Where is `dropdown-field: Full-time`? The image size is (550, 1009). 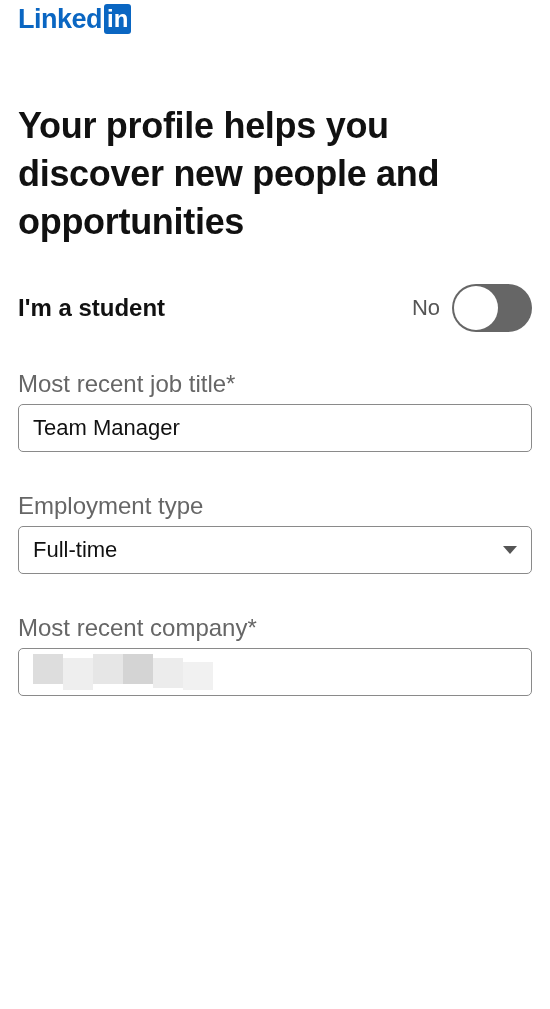
dropdown-field: Full-time is located at coordinates (275, 550).